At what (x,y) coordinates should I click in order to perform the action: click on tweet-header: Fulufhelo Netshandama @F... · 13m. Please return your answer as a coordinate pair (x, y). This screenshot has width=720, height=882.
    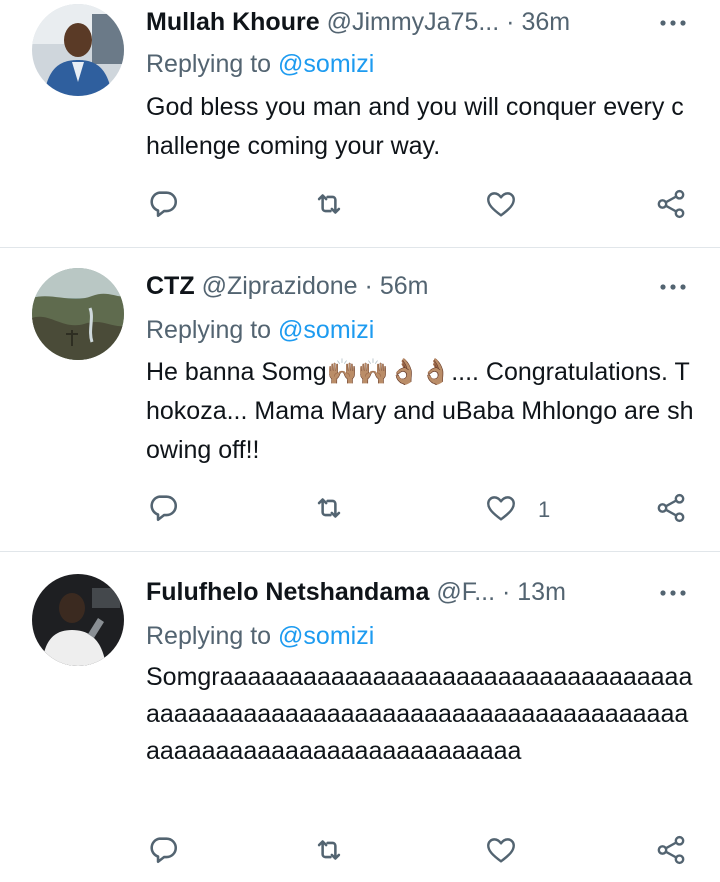
    Looking at the image, I should click on (388, 592).